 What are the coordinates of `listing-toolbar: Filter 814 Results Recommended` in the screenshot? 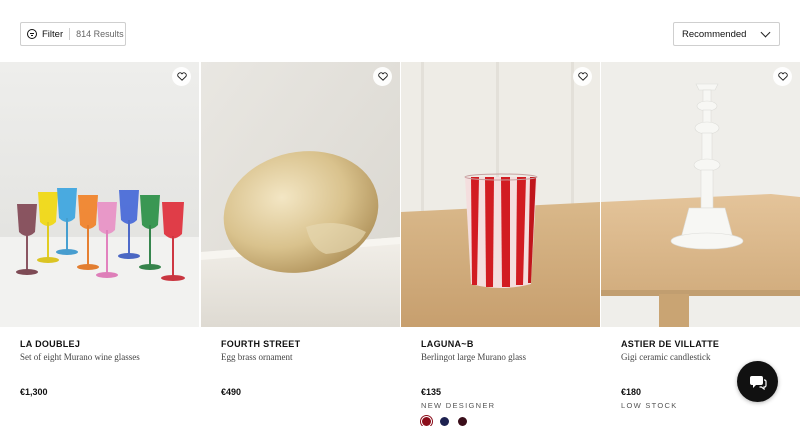 It's located at (400, 31).